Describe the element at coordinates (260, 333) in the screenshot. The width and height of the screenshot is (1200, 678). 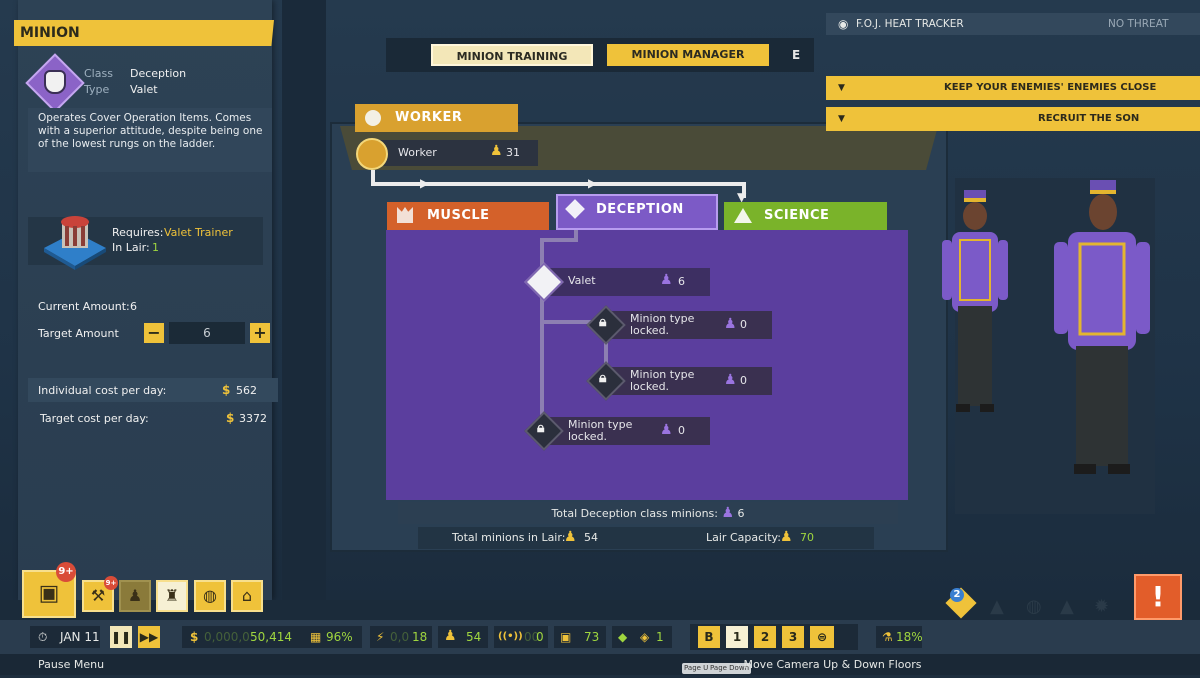
I see `increase-target-button: +` at that location.